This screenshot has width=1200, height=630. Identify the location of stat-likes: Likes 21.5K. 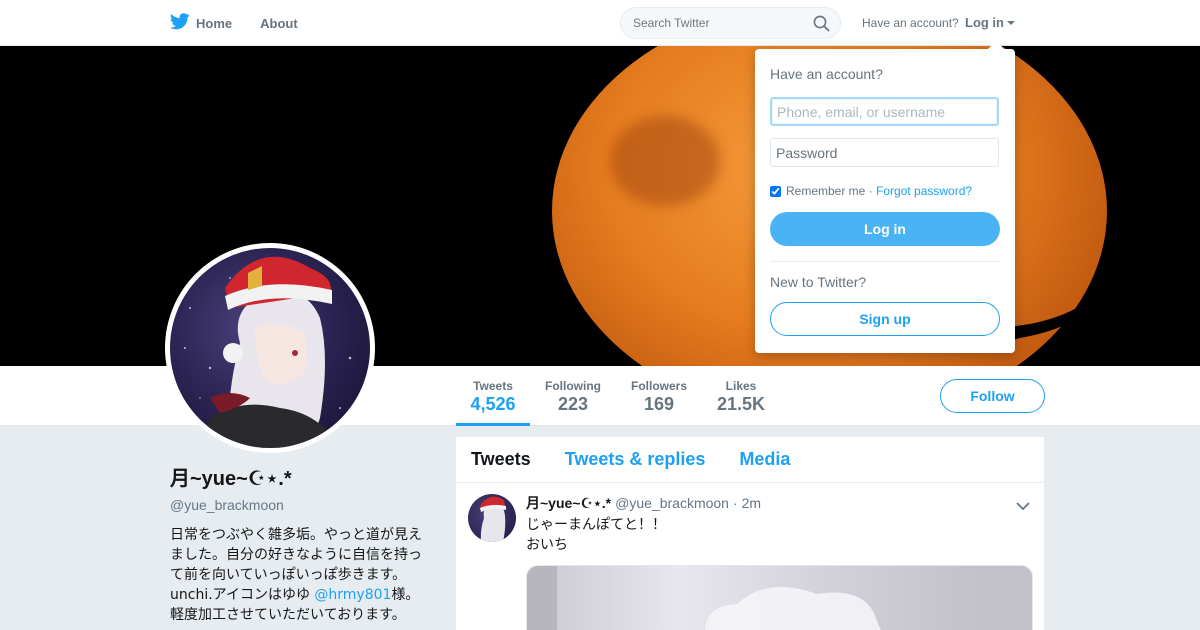
(741, 396).